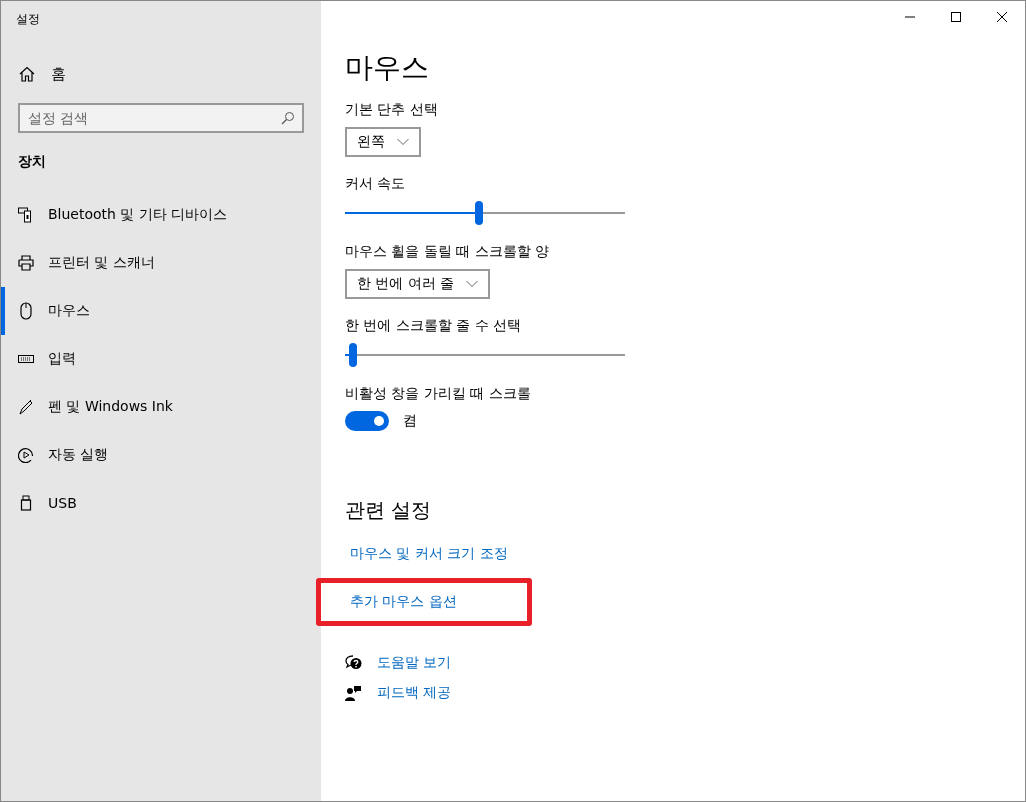  I want to click on setting-label: 비활성 창을 가리킬 때 스크롤, so click(438, 394).